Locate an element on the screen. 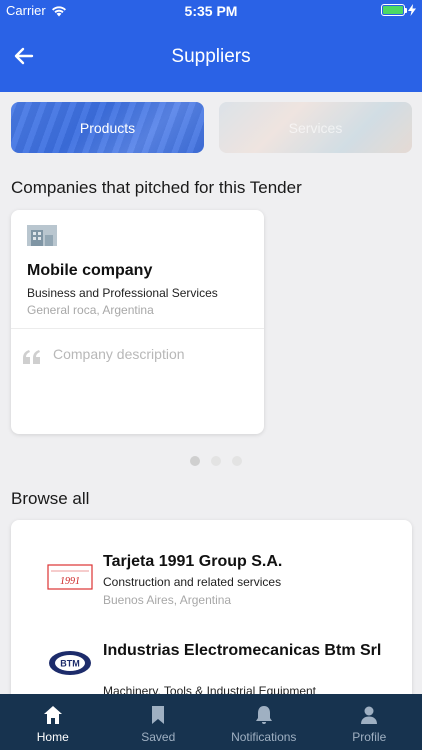 This screenshot has height=750, width=422. person-icon is located at coordinates (369, 715).